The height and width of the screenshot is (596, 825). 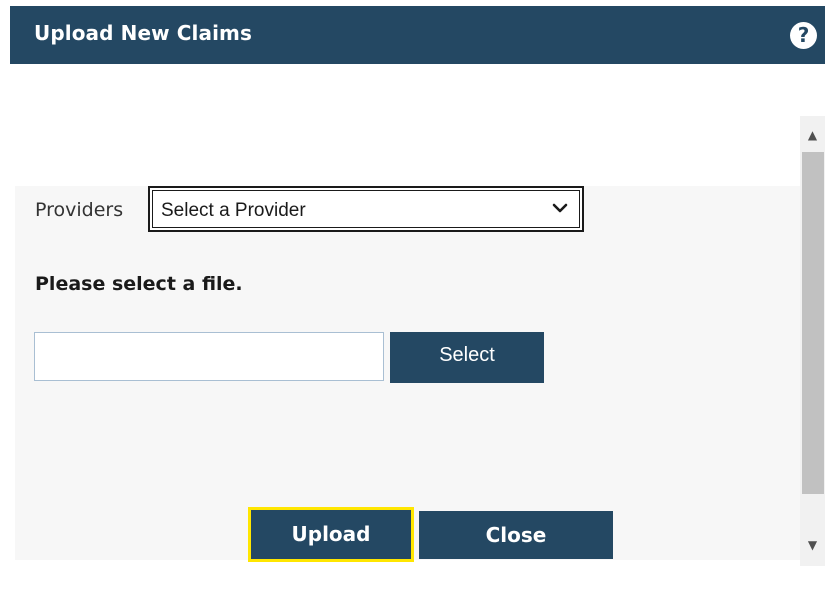 What do you see at coordinates (143, 33) in the screenshot?
I see `dialog-title: Upload New Claims` at bounding box center [143, 33].